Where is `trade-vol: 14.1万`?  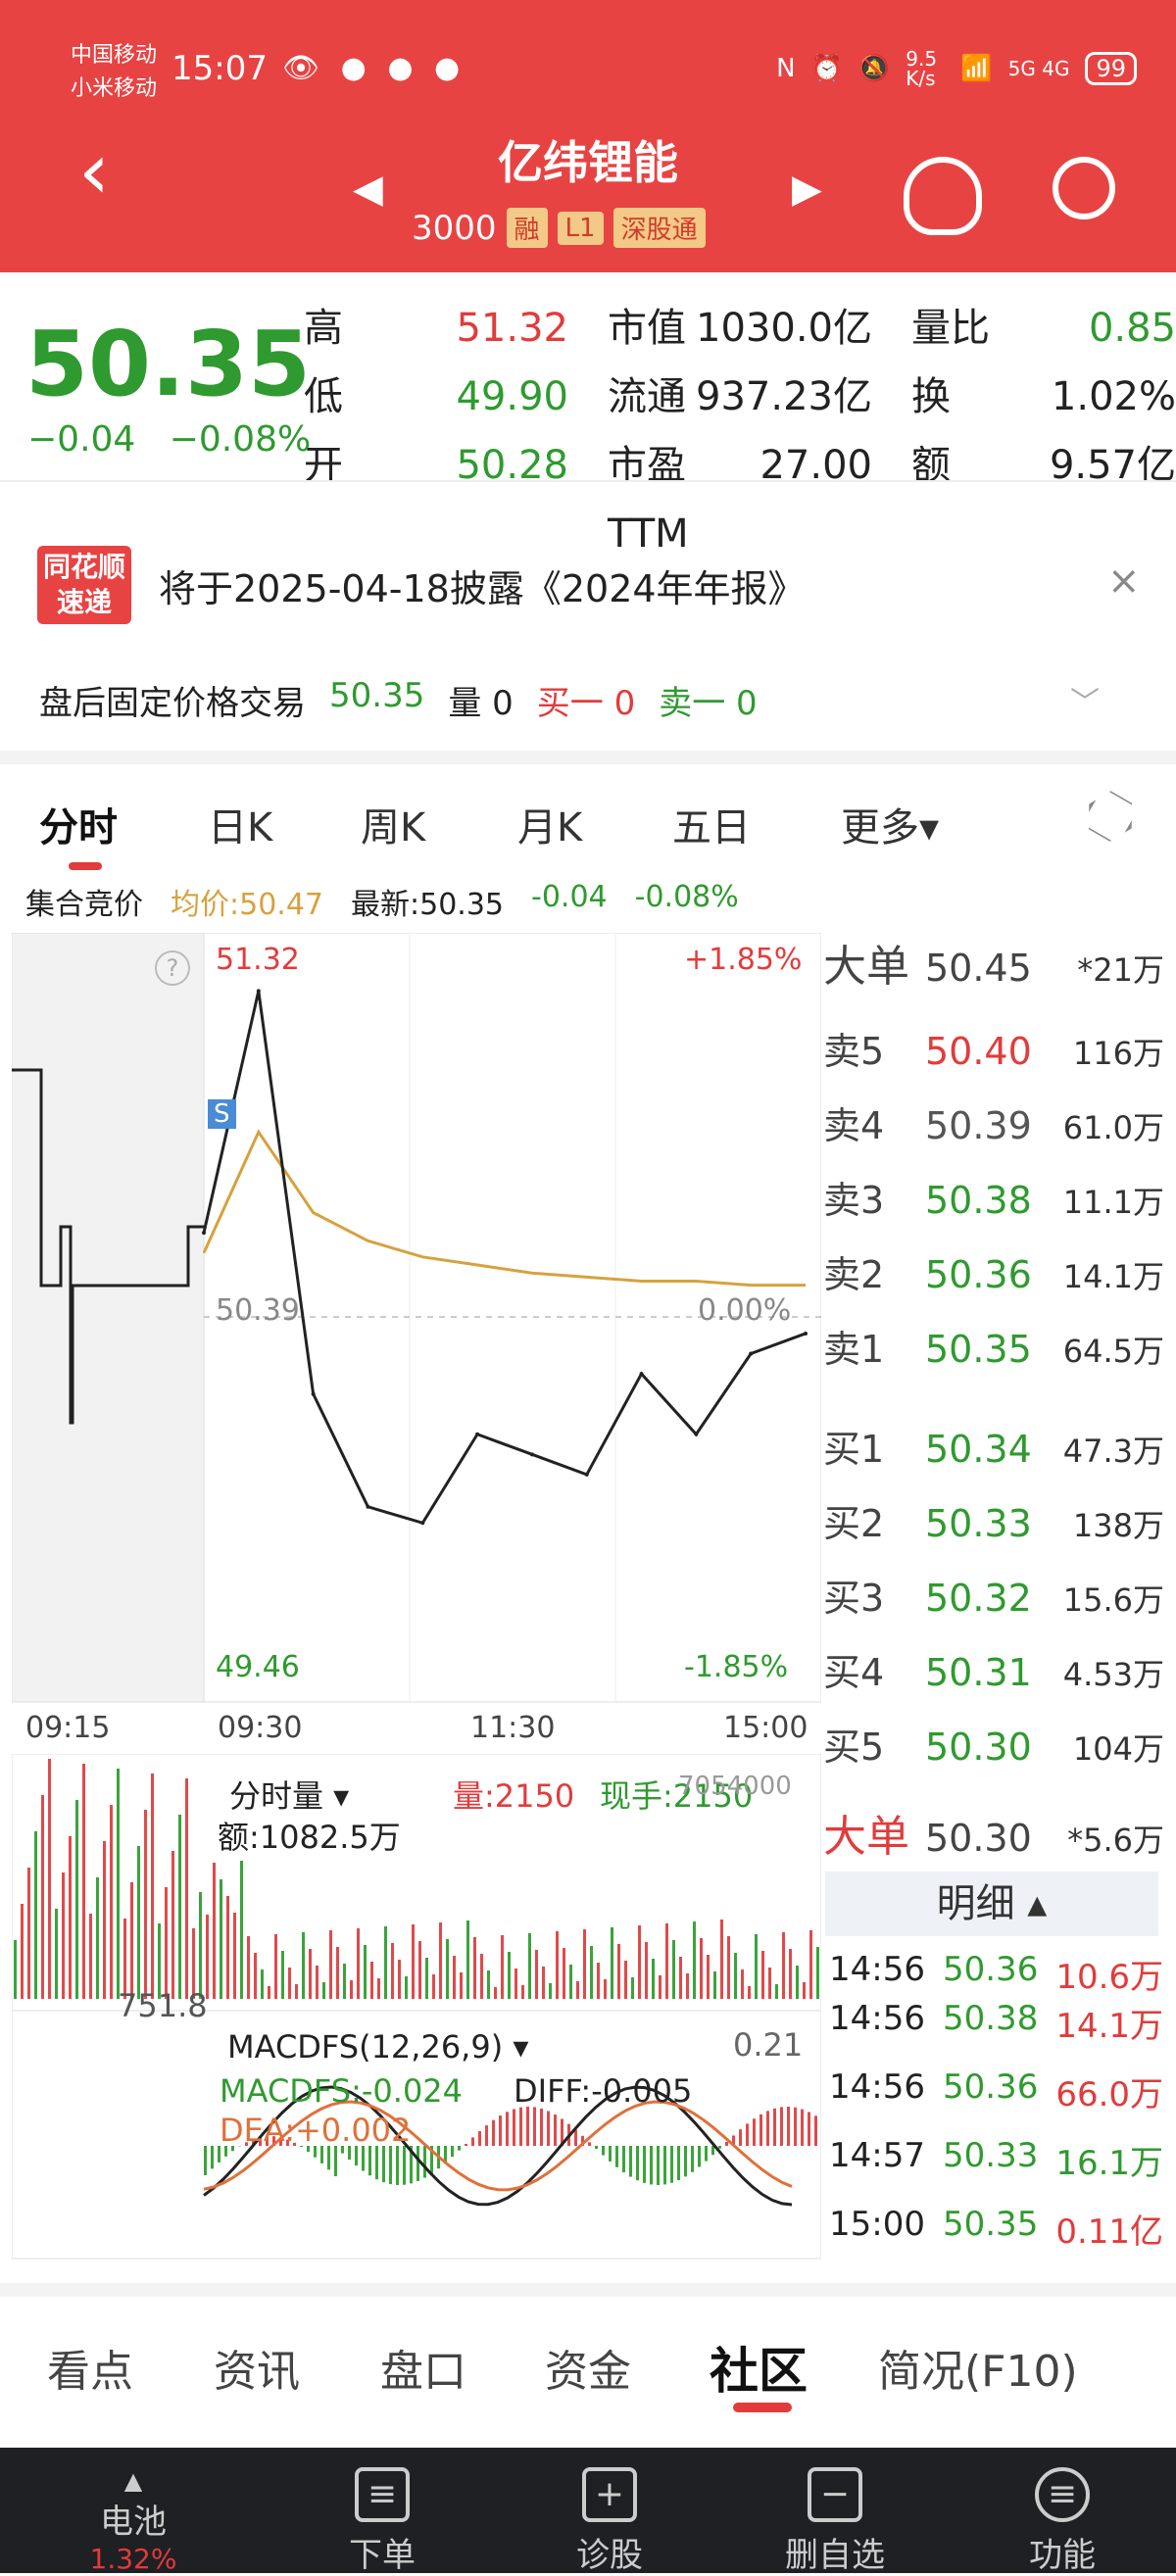 trade-vol: 14.1万 is located at coordinates (1109, 2023).